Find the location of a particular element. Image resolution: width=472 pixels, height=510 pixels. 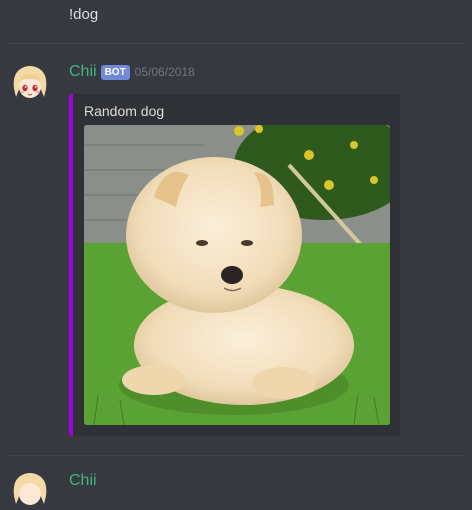

previous-message-content: !dog is located at coordinates (84, 14).